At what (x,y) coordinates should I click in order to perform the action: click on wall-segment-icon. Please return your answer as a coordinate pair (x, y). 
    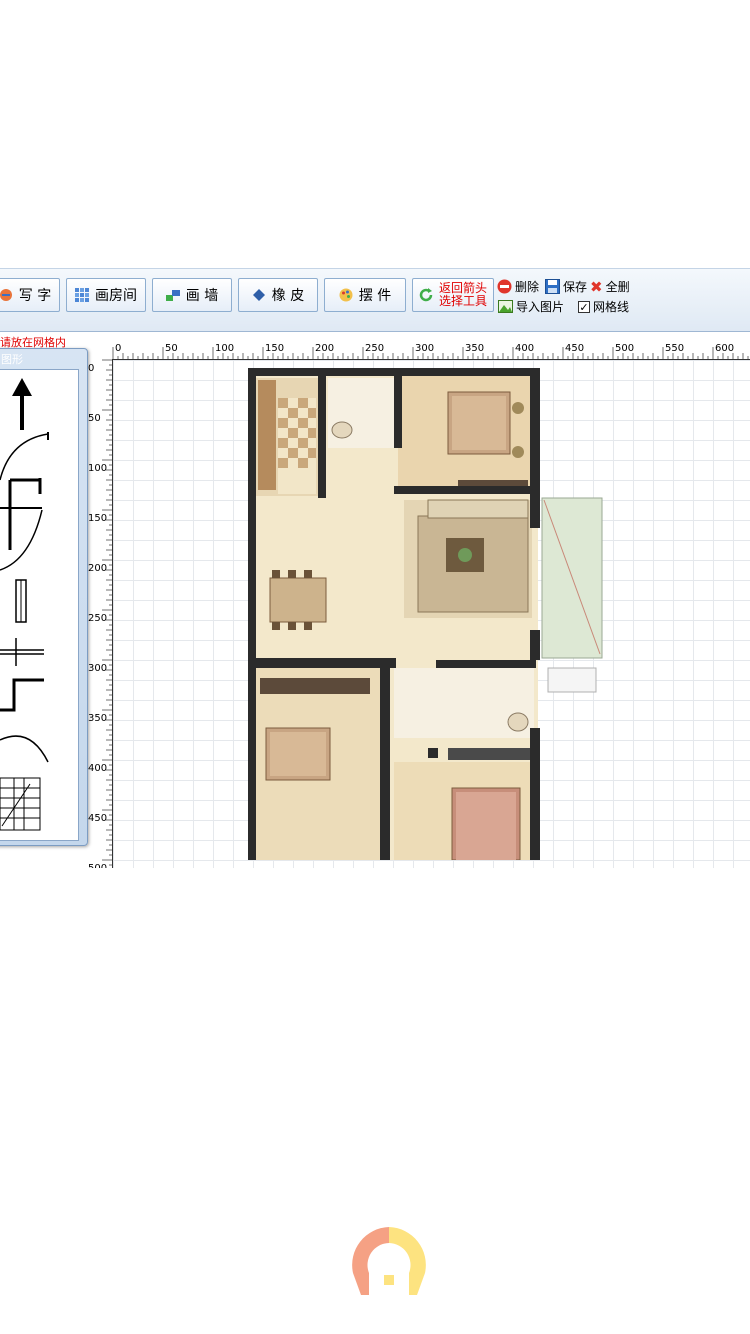
    Looking at the image, I should click on (25, 514).